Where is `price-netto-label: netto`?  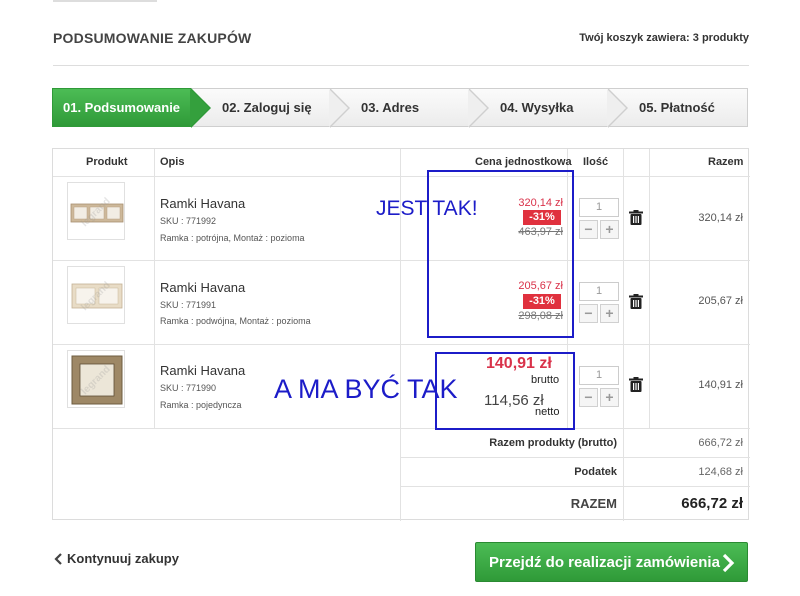
price-netto-label: netto is located at coordinates (547, 412).